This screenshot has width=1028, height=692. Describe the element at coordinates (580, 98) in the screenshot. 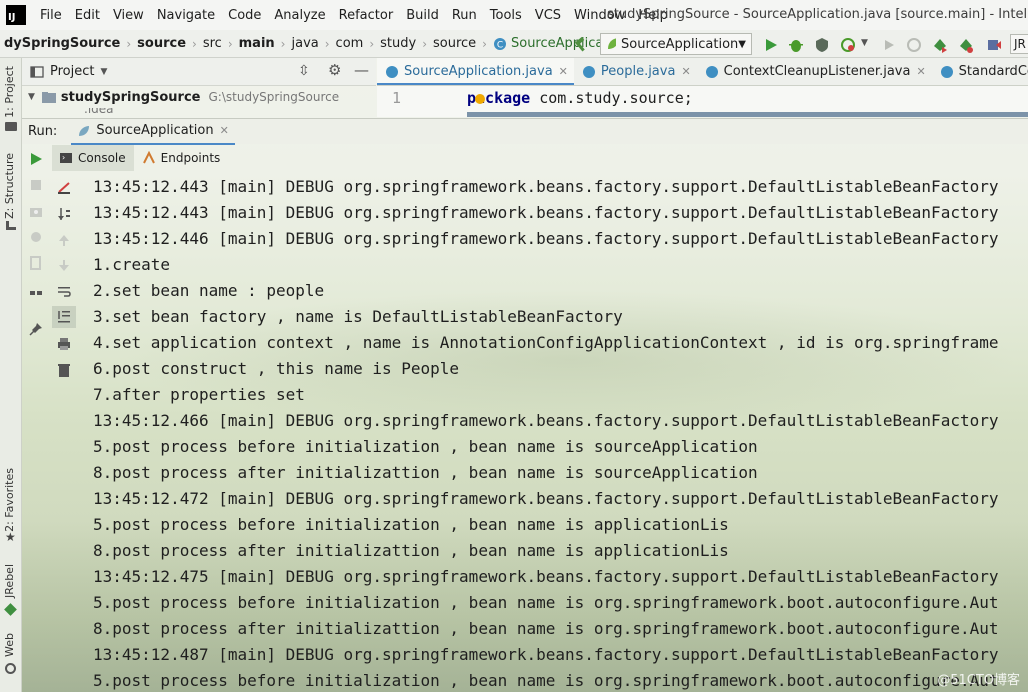

I see `code-line: package com.study.source;` at that location.